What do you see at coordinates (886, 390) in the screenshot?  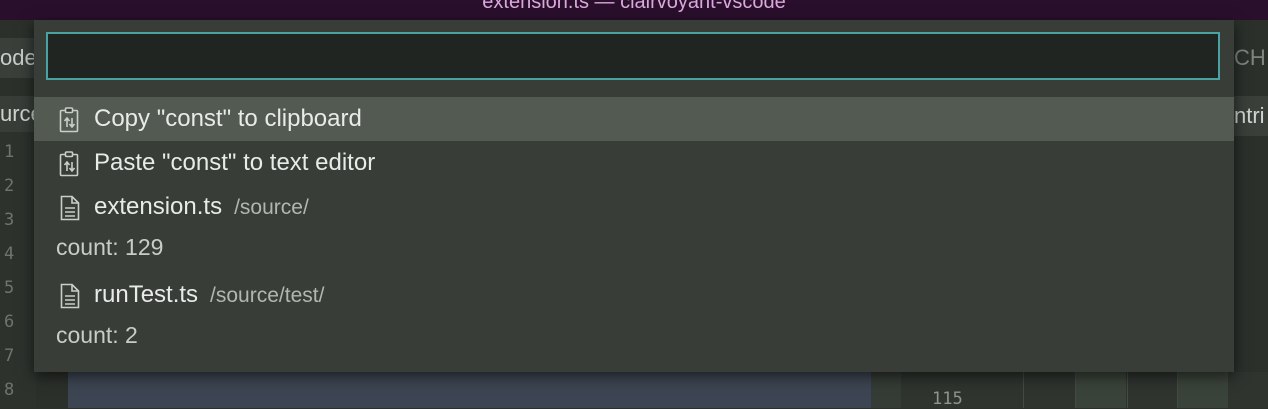 I see `editor-scrollbar` at bounding box center [886, 390].